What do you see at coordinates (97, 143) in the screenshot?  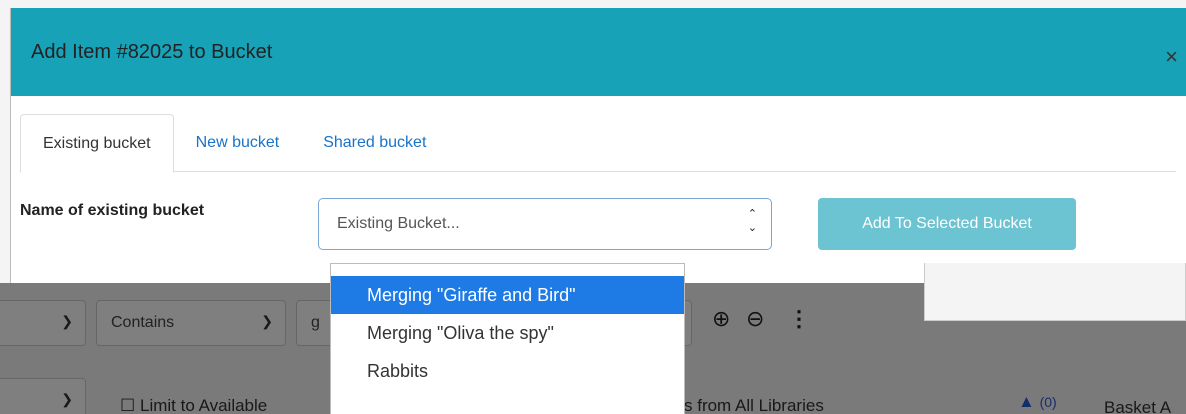 I see `tab-existing-bucket: Existing bucket` at bounding box center [97, 143].